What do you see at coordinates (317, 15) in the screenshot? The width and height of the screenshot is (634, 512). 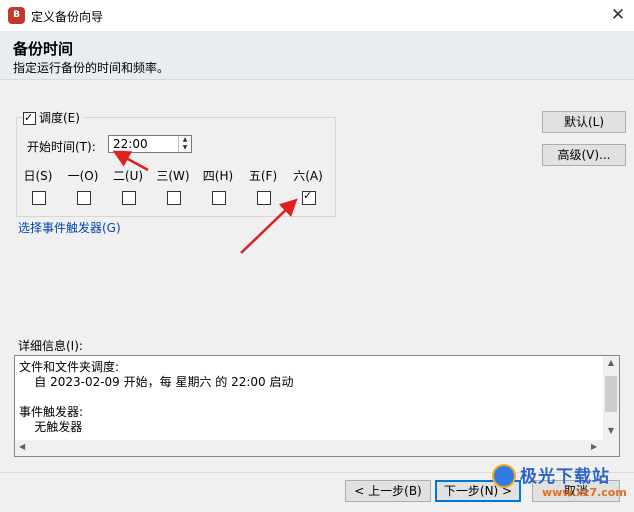 I see `title-bar: B 定义备份向导 ✕` at bounding box center [317, 15].